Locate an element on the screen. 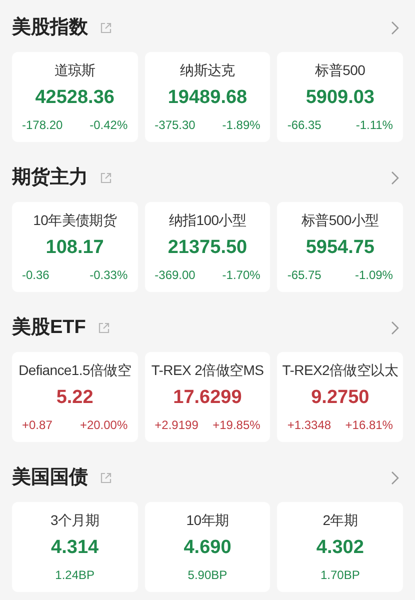 The height and width of the screenshot is (600, 415). quote-change: +19.85% is located at coordinates (236, 425).